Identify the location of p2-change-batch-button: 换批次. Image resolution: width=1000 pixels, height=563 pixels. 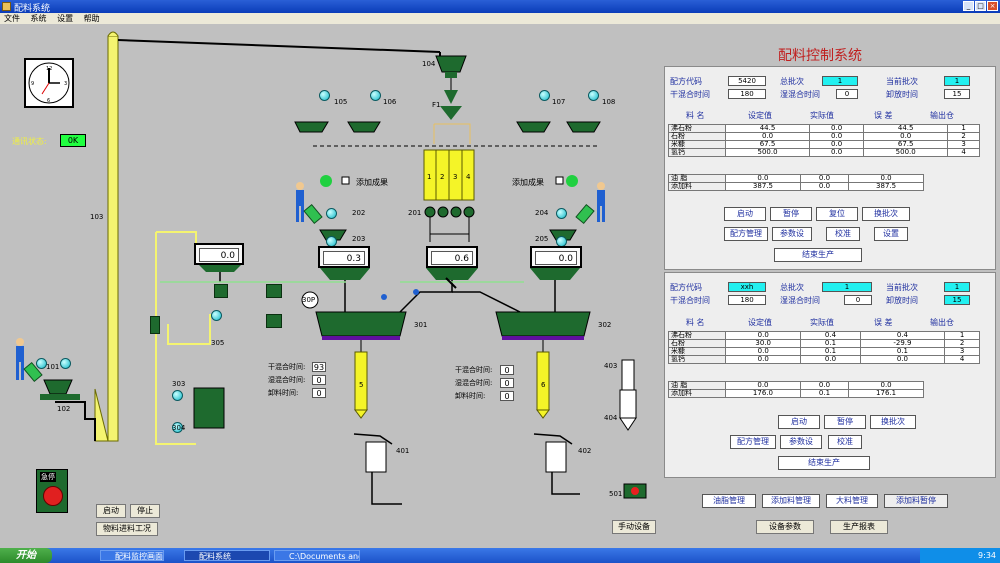
(893, 422).